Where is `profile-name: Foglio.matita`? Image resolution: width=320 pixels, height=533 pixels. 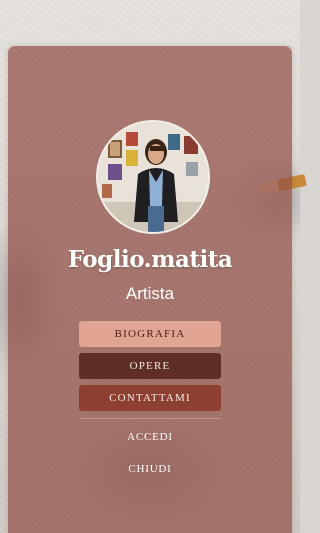
profile-name: Foglio.matita is located at coordinates (150, 259).